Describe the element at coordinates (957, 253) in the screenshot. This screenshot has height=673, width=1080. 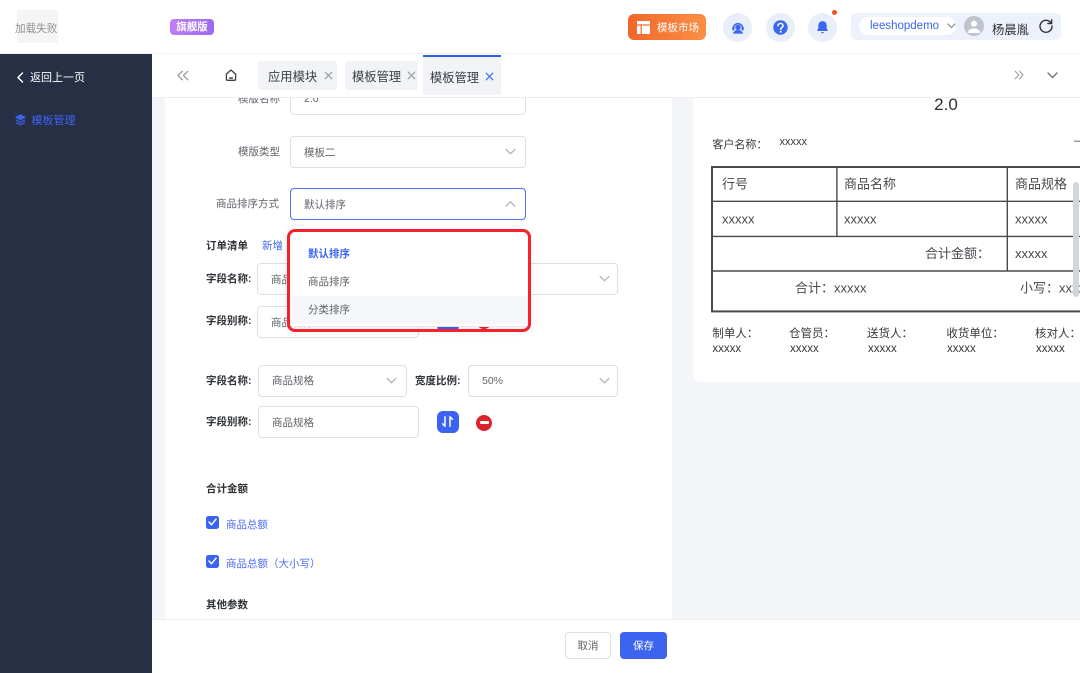
I see `svg-text: 合计金额：` at that location.